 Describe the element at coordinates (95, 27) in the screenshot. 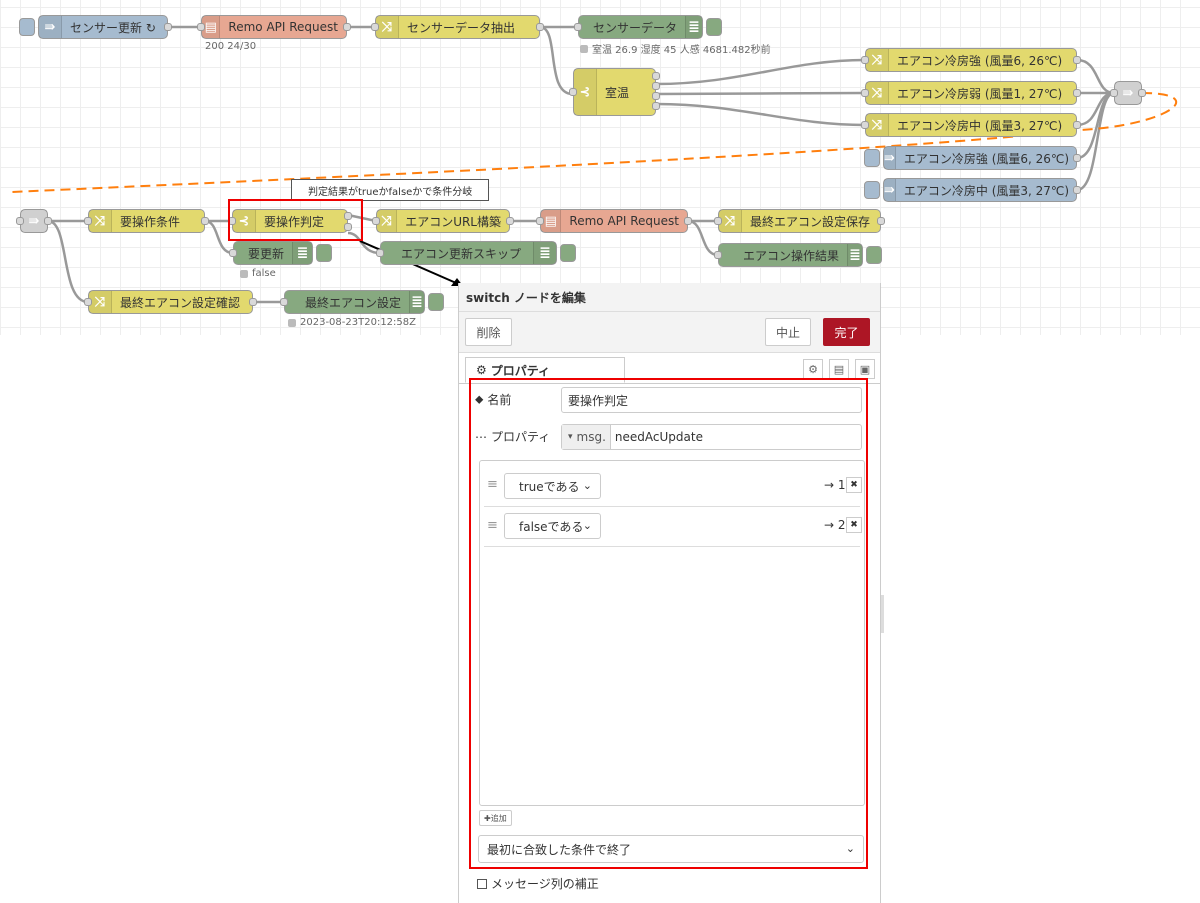

I see `sensor-update-inject-node: ⇛ センサー更新 ↻` at that location.